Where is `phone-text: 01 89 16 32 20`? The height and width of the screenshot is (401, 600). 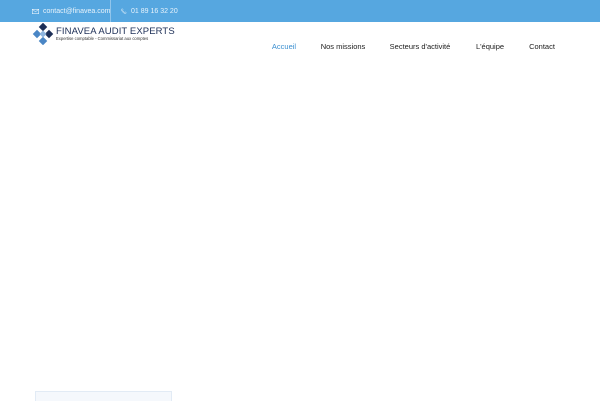
phone-text: 01 89 16 32 20 is located at coordinates (154, 11).